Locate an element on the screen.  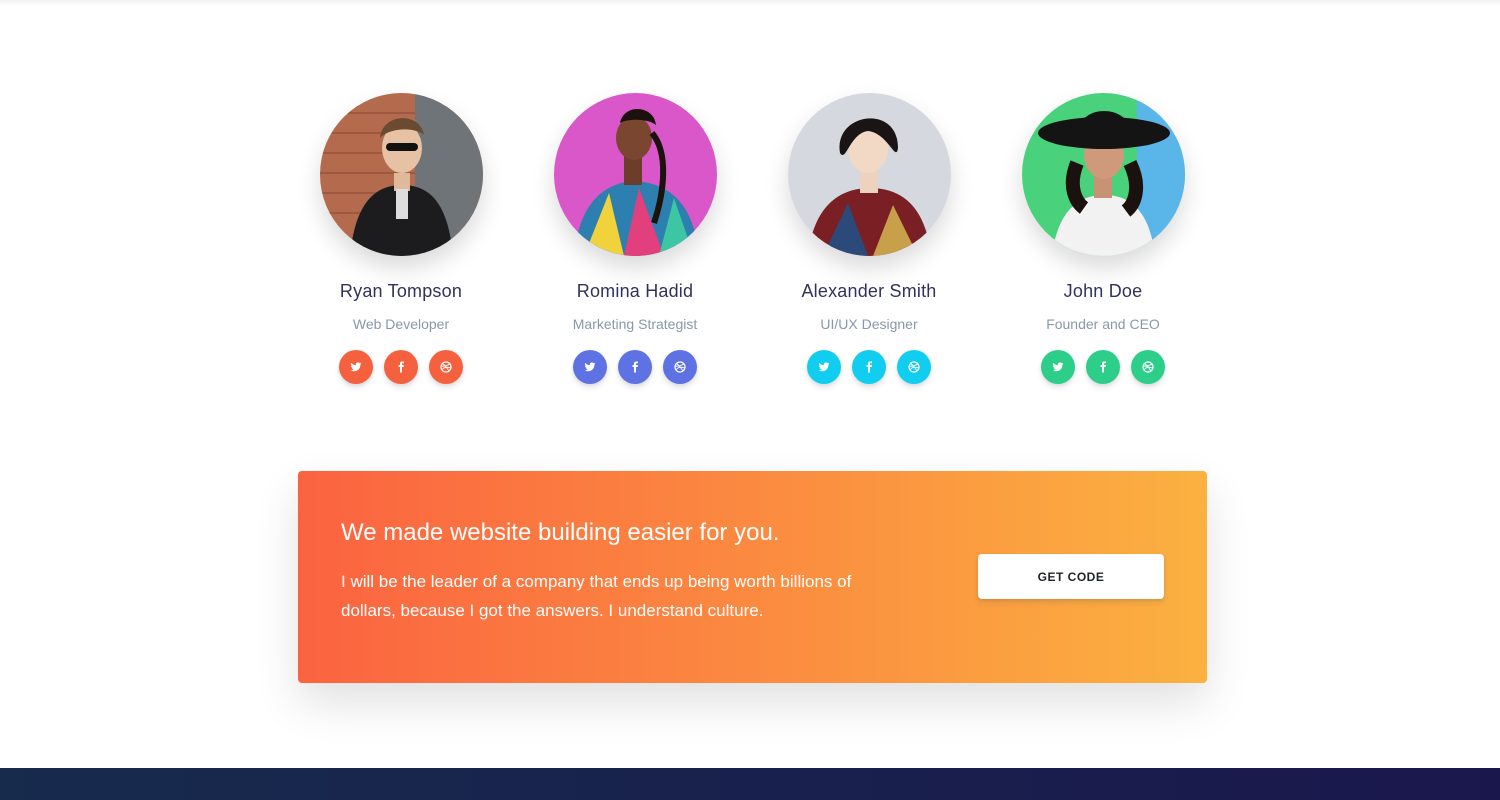
member-name: Romina Hadid is located at coordinates (635, 291).